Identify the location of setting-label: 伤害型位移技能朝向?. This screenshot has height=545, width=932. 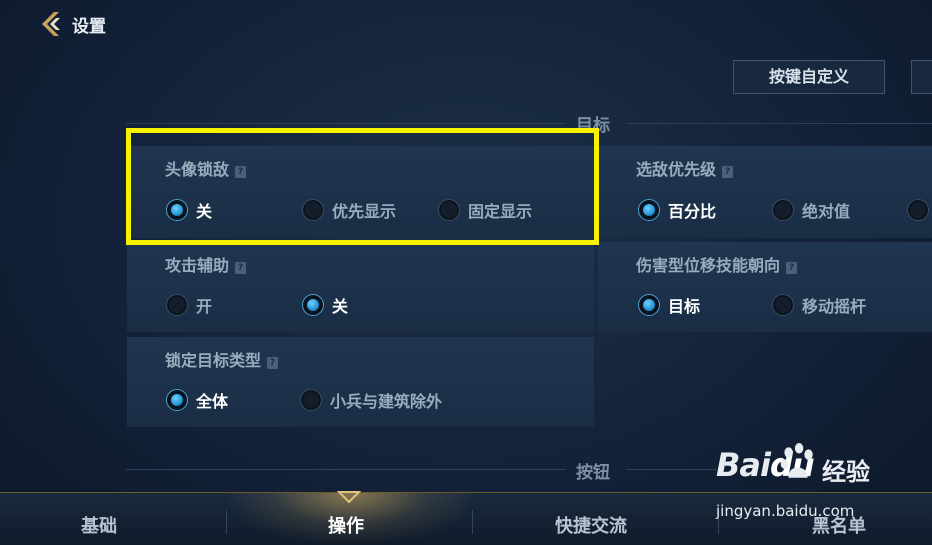
(717, 264).